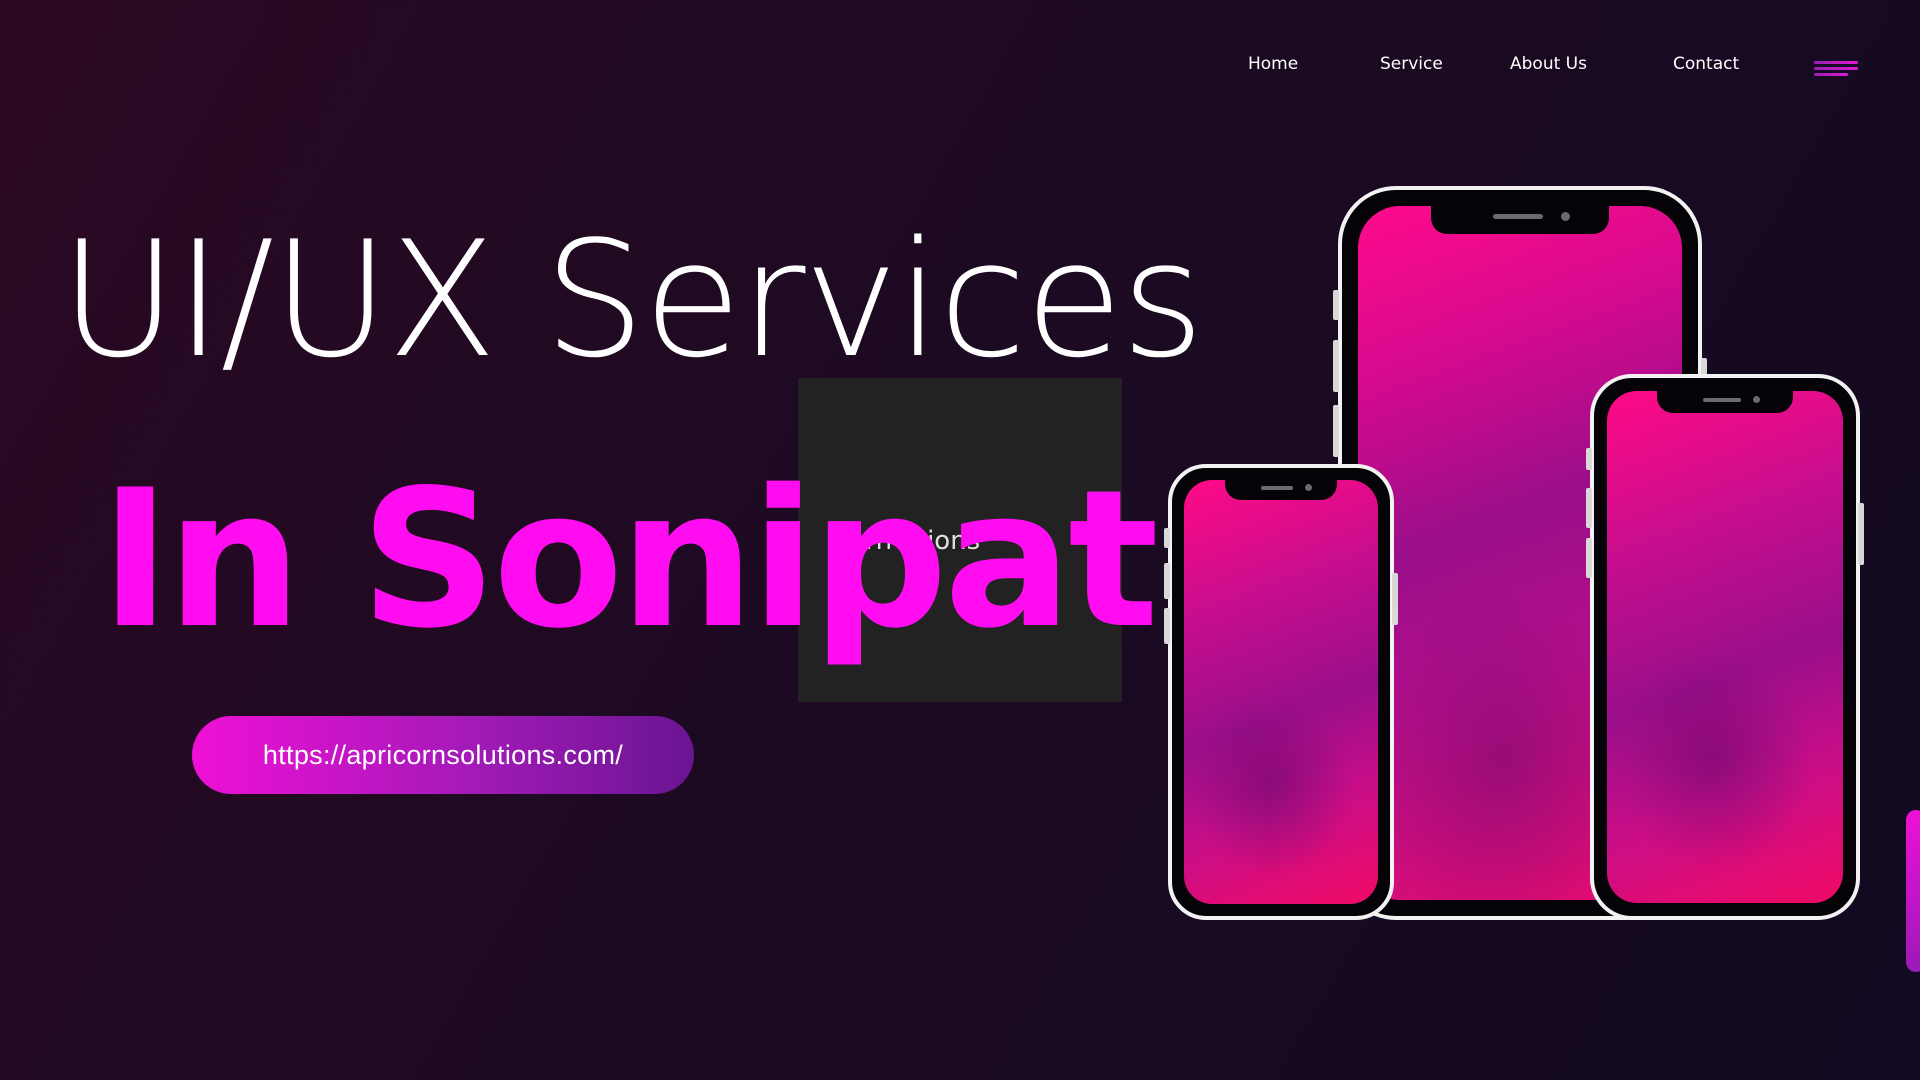  What do you see at coordinates (632, 299) in the screenshot?
I see `hero-title-line-1: UI/UX Services` at bounding box center [632, 299].